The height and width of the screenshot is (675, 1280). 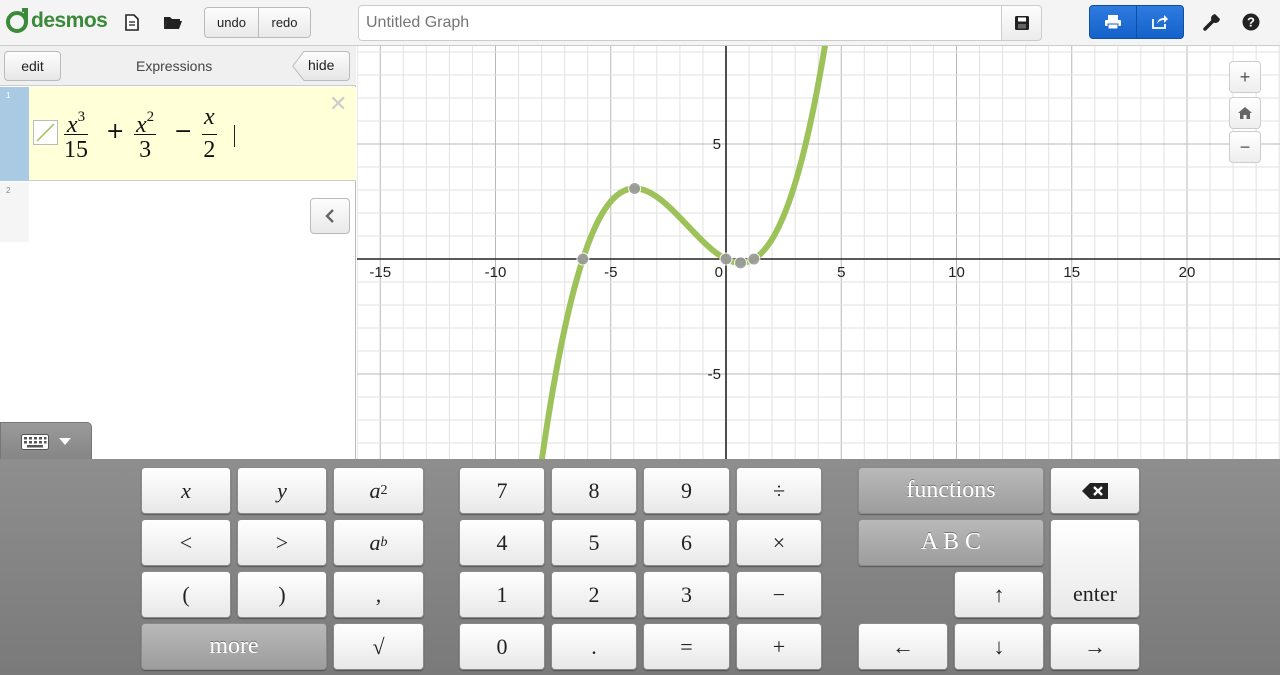 I want to click on key-decimal: ., so click(x=594, y=646).